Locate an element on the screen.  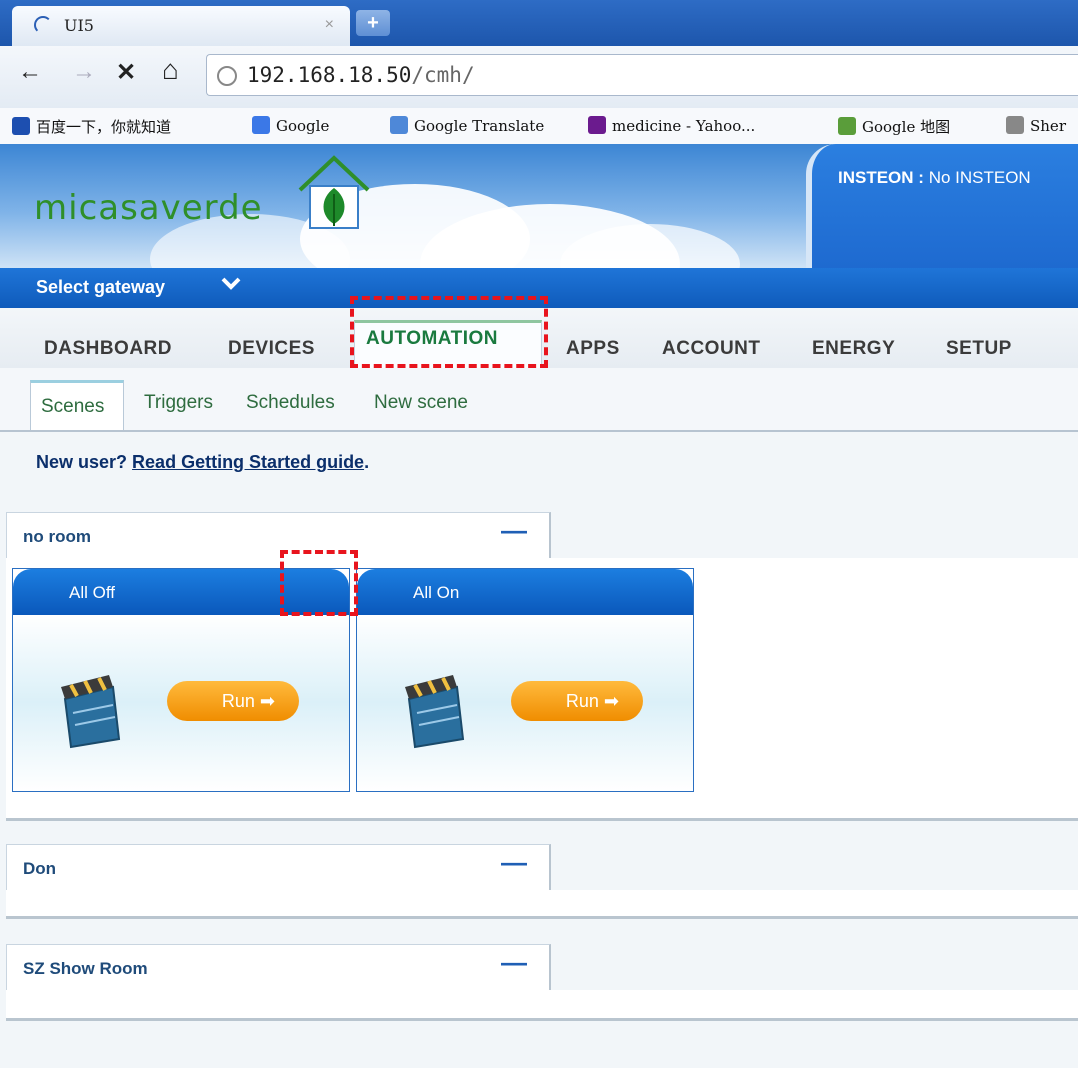
scene-name: All On is located at coordinates (436, 592).